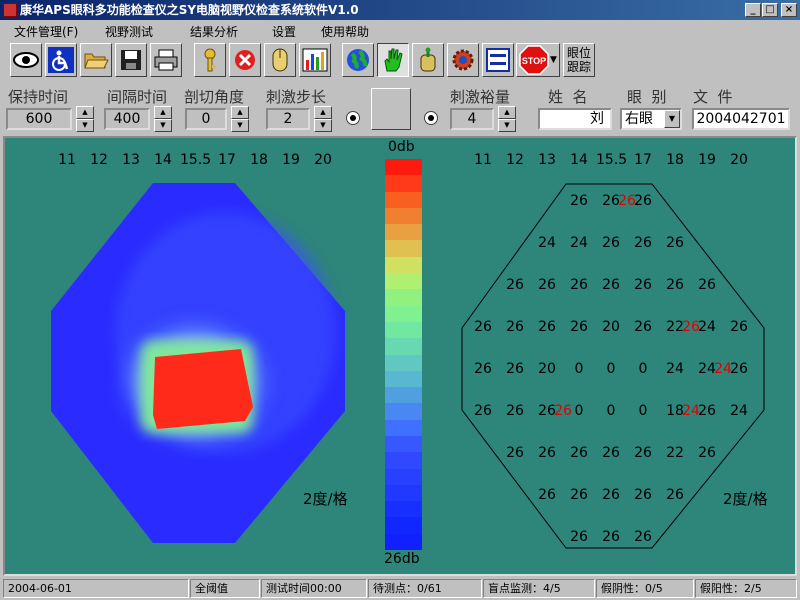 The image size is (800, 600). Describe the element at coordinates (400, 10) in the screenshot. I see `title-bar: 康华APS眼科多功能检查仪之SY电脑视野仪检查系统软件V1.0 _ □ ×` at that location.